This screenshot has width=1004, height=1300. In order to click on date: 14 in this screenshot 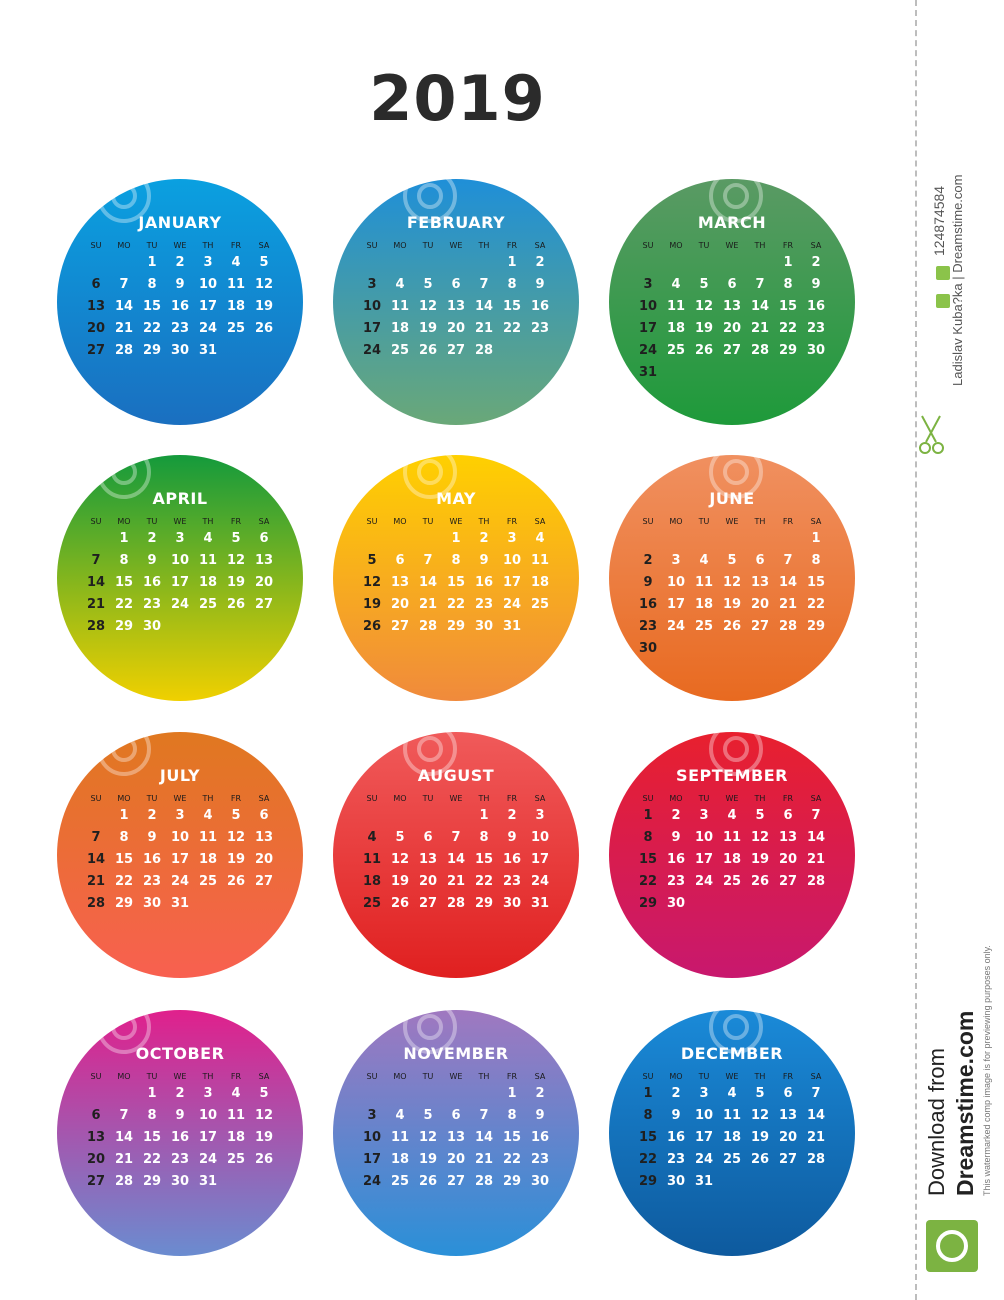, I will do `click(760, 306)`.